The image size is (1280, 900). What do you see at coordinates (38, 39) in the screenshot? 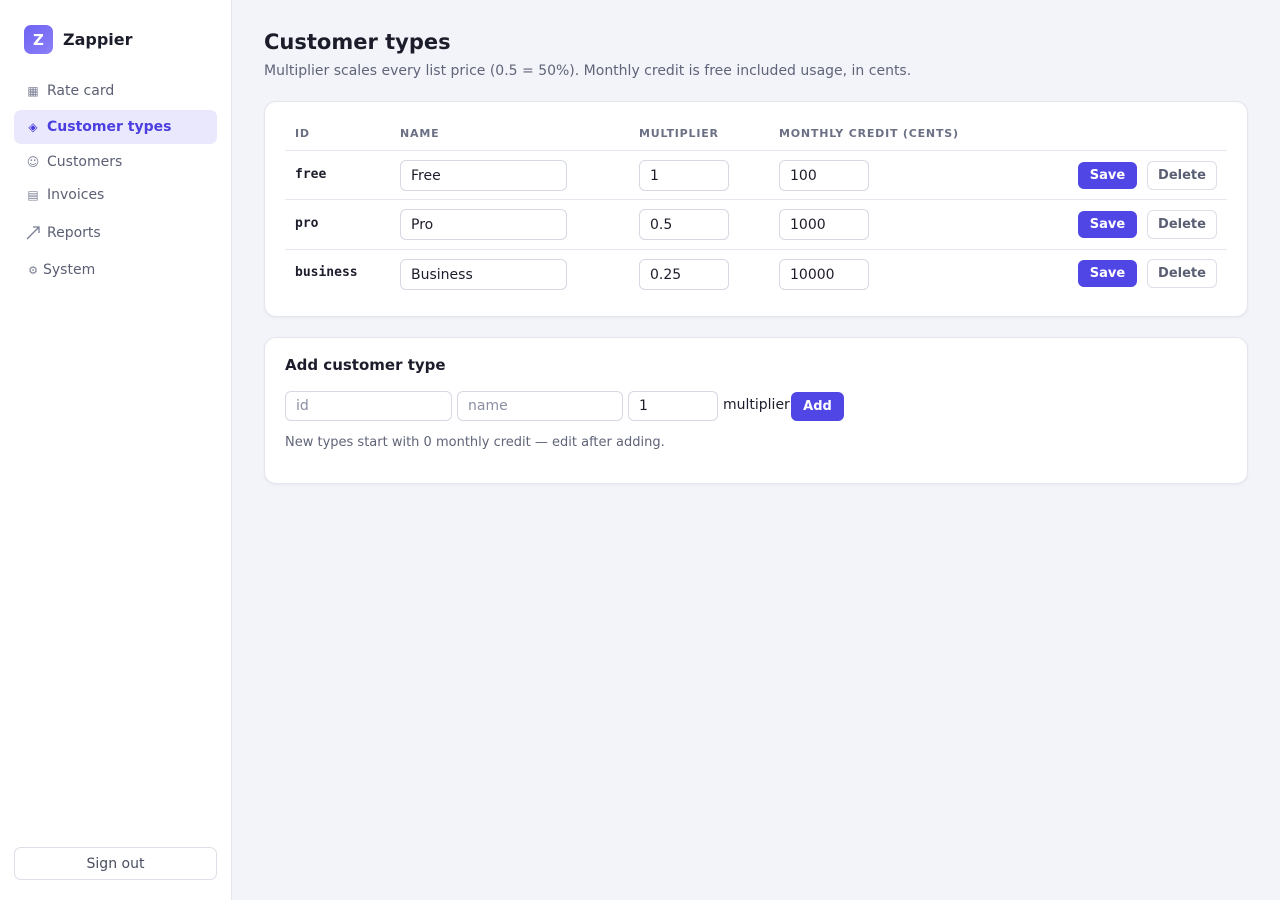
I see `brand-logo: Z` at bounding box center [38, 39].